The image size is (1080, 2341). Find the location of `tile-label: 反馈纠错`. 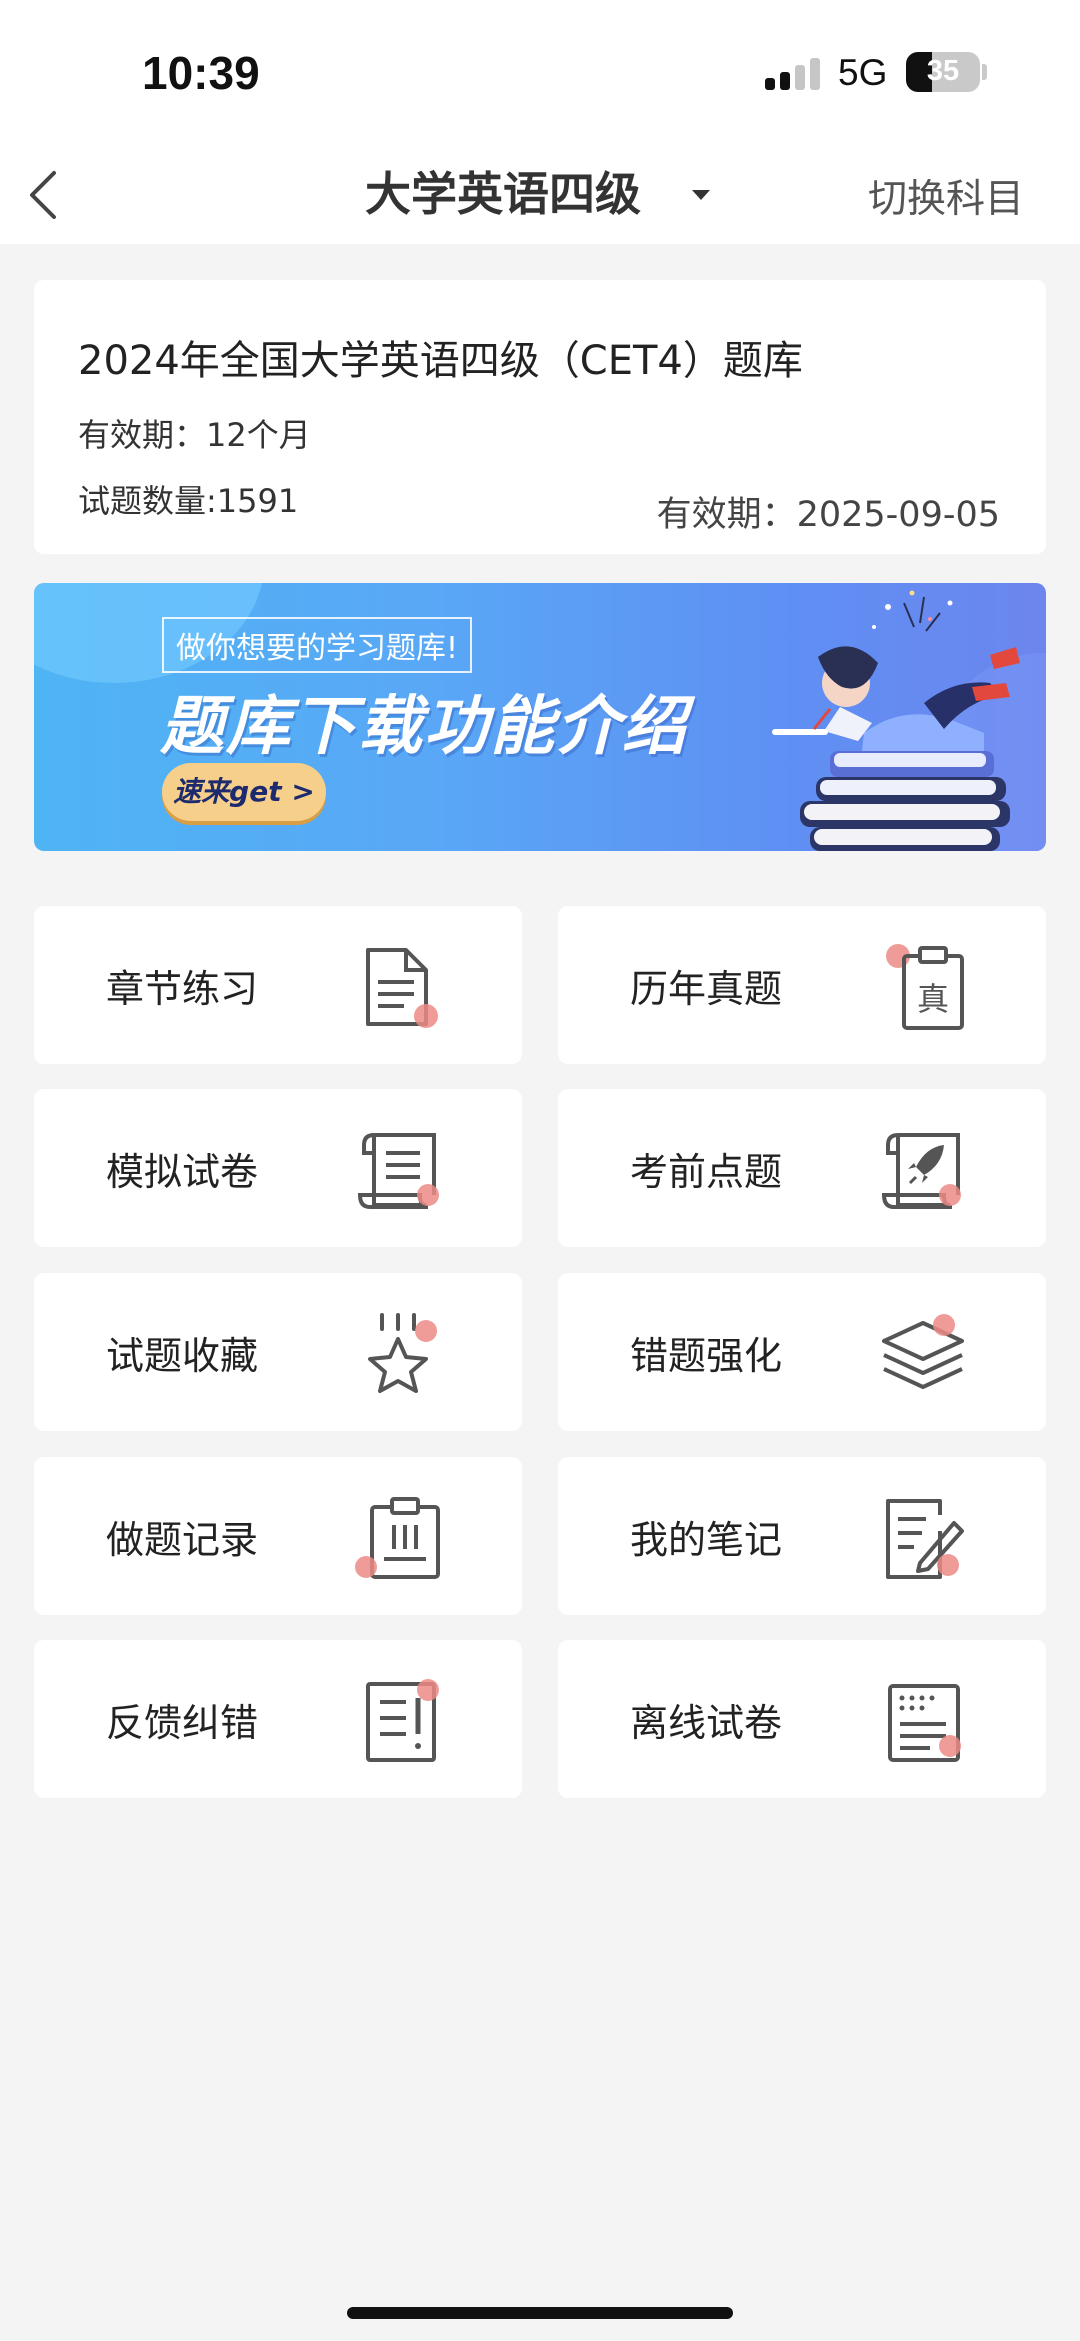

tile-label: 反馈纠错 is located at coordinates (182, 1723).